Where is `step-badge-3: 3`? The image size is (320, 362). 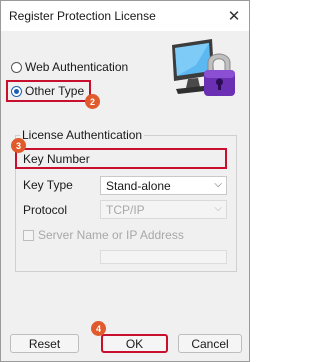 step-badge-3: 3 is located at coordinates (18, 145).